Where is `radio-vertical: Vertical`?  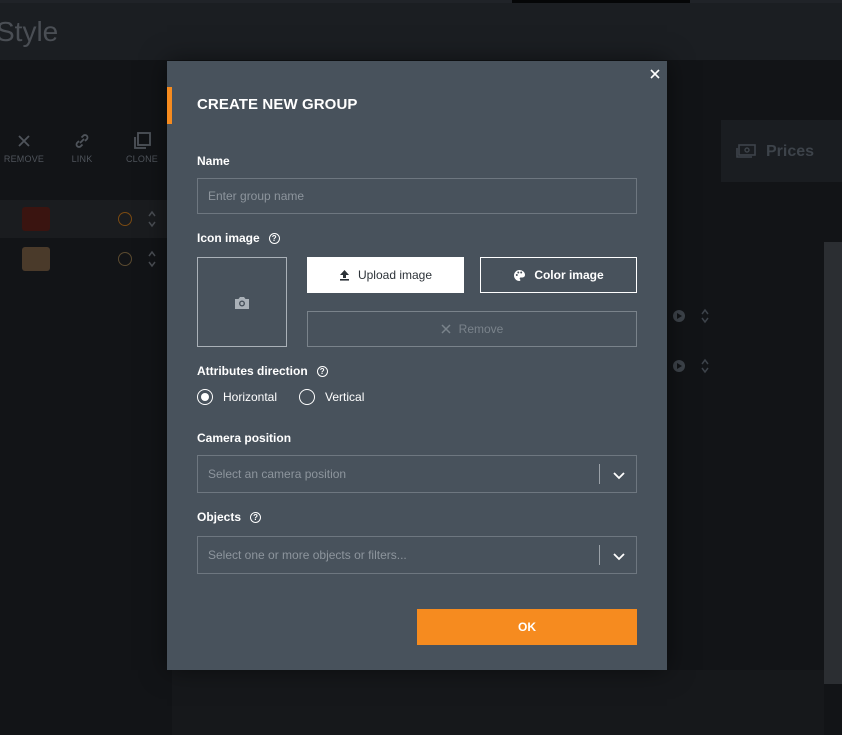
radio-vertical: Vertical is located at coordinates (331, 397).